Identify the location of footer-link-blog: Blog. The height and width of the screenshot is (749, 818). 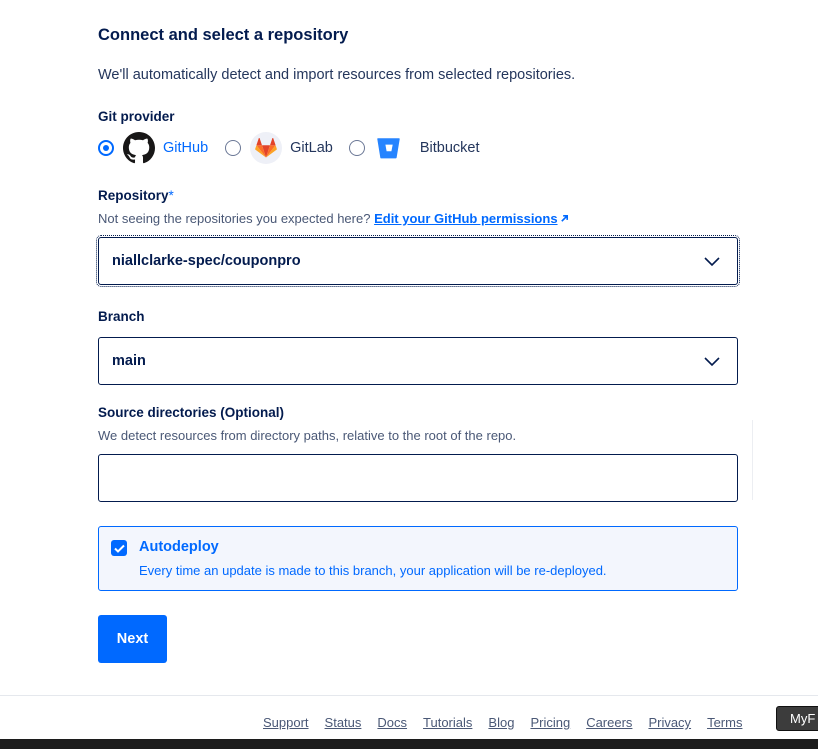
(501, 722).